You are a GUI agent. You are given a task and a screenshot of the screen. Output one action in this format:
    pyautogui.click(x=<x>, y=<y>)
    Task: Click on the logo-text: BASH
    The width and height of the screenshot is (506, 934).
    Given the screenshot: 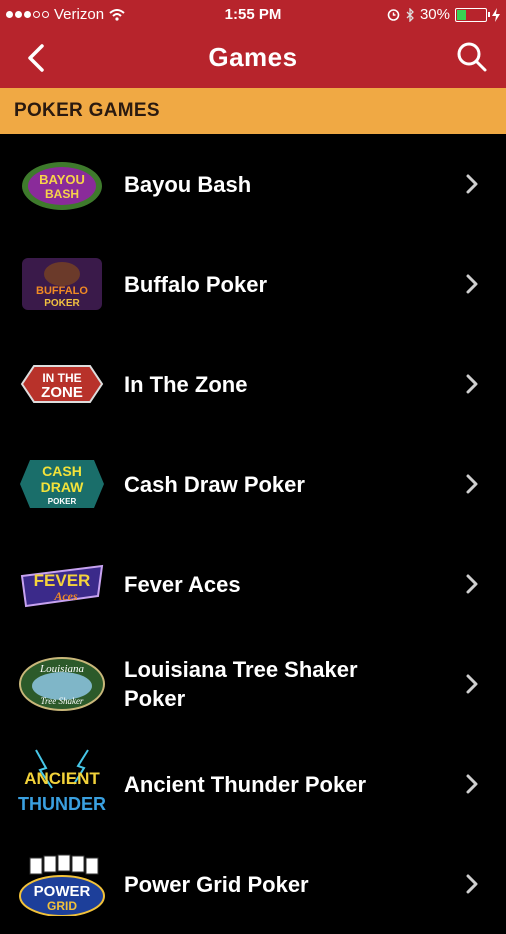 What is the action you would take?
    pyautogui.click(x=62, y=194)
    